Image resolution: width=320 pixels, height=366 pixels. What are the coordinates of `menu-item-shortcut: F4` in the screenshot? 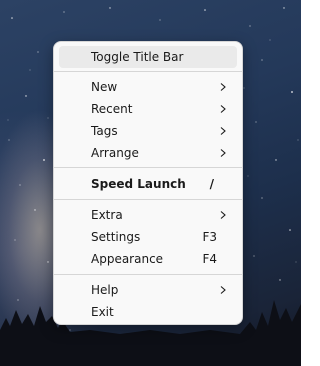 It's located at (209, 259).